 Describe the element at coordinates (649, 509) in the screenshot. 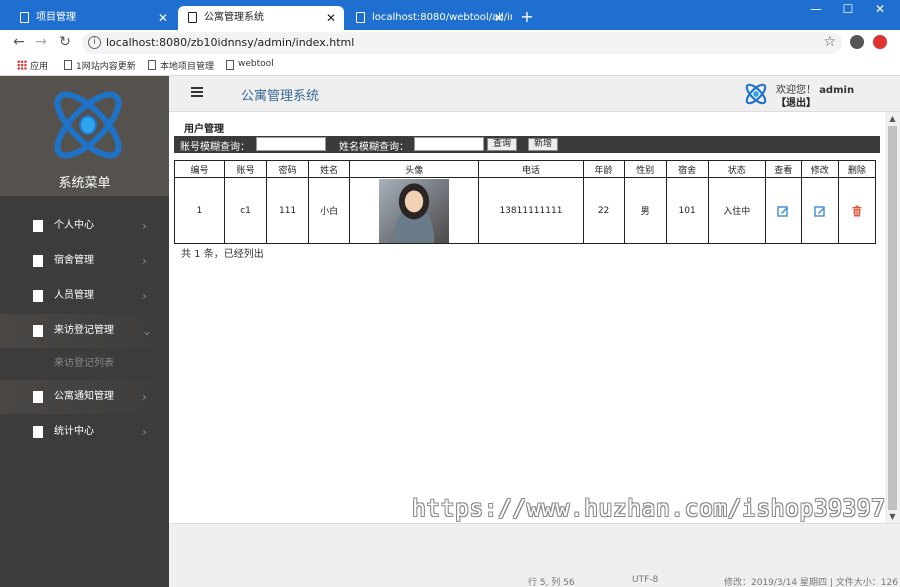

I see `watermark: https://www.huzhan.com/ishop39397` at that location.